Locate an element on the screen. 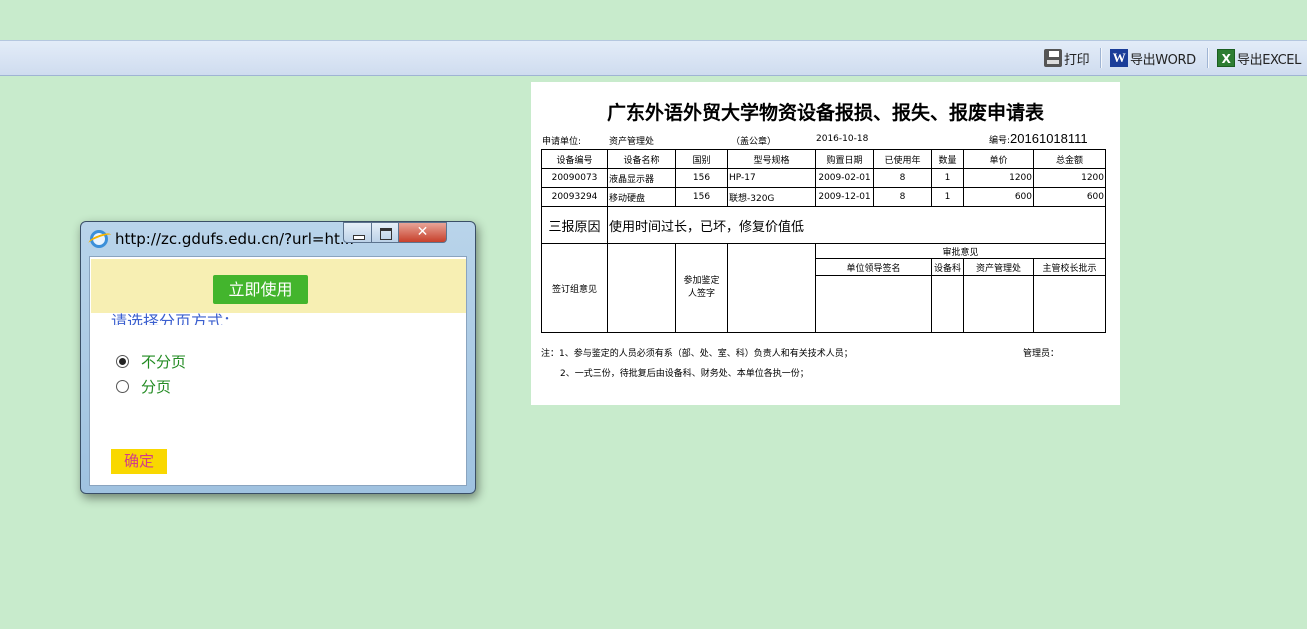 This screenshot has width=1307, height=629. minimize-button is located at coordinates (357, 232).